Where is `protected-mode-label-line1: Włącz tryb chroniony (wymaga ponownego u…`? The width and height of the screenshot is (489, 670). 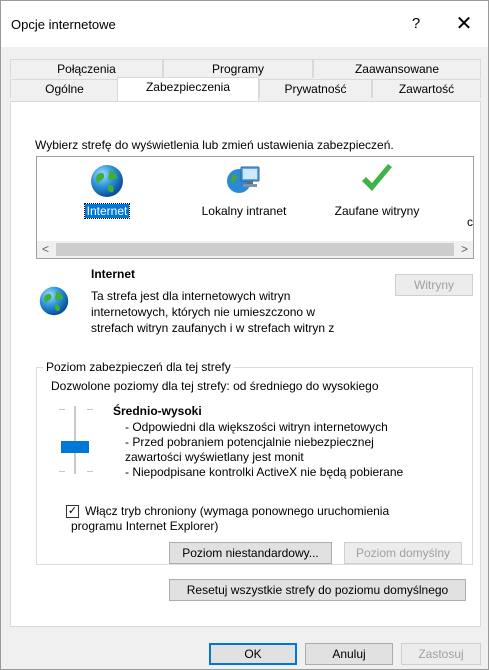
protected-mode-label-line1: Włącz tryb chroniony (wymaga ponownego u… is located at coordinates (237, 511).